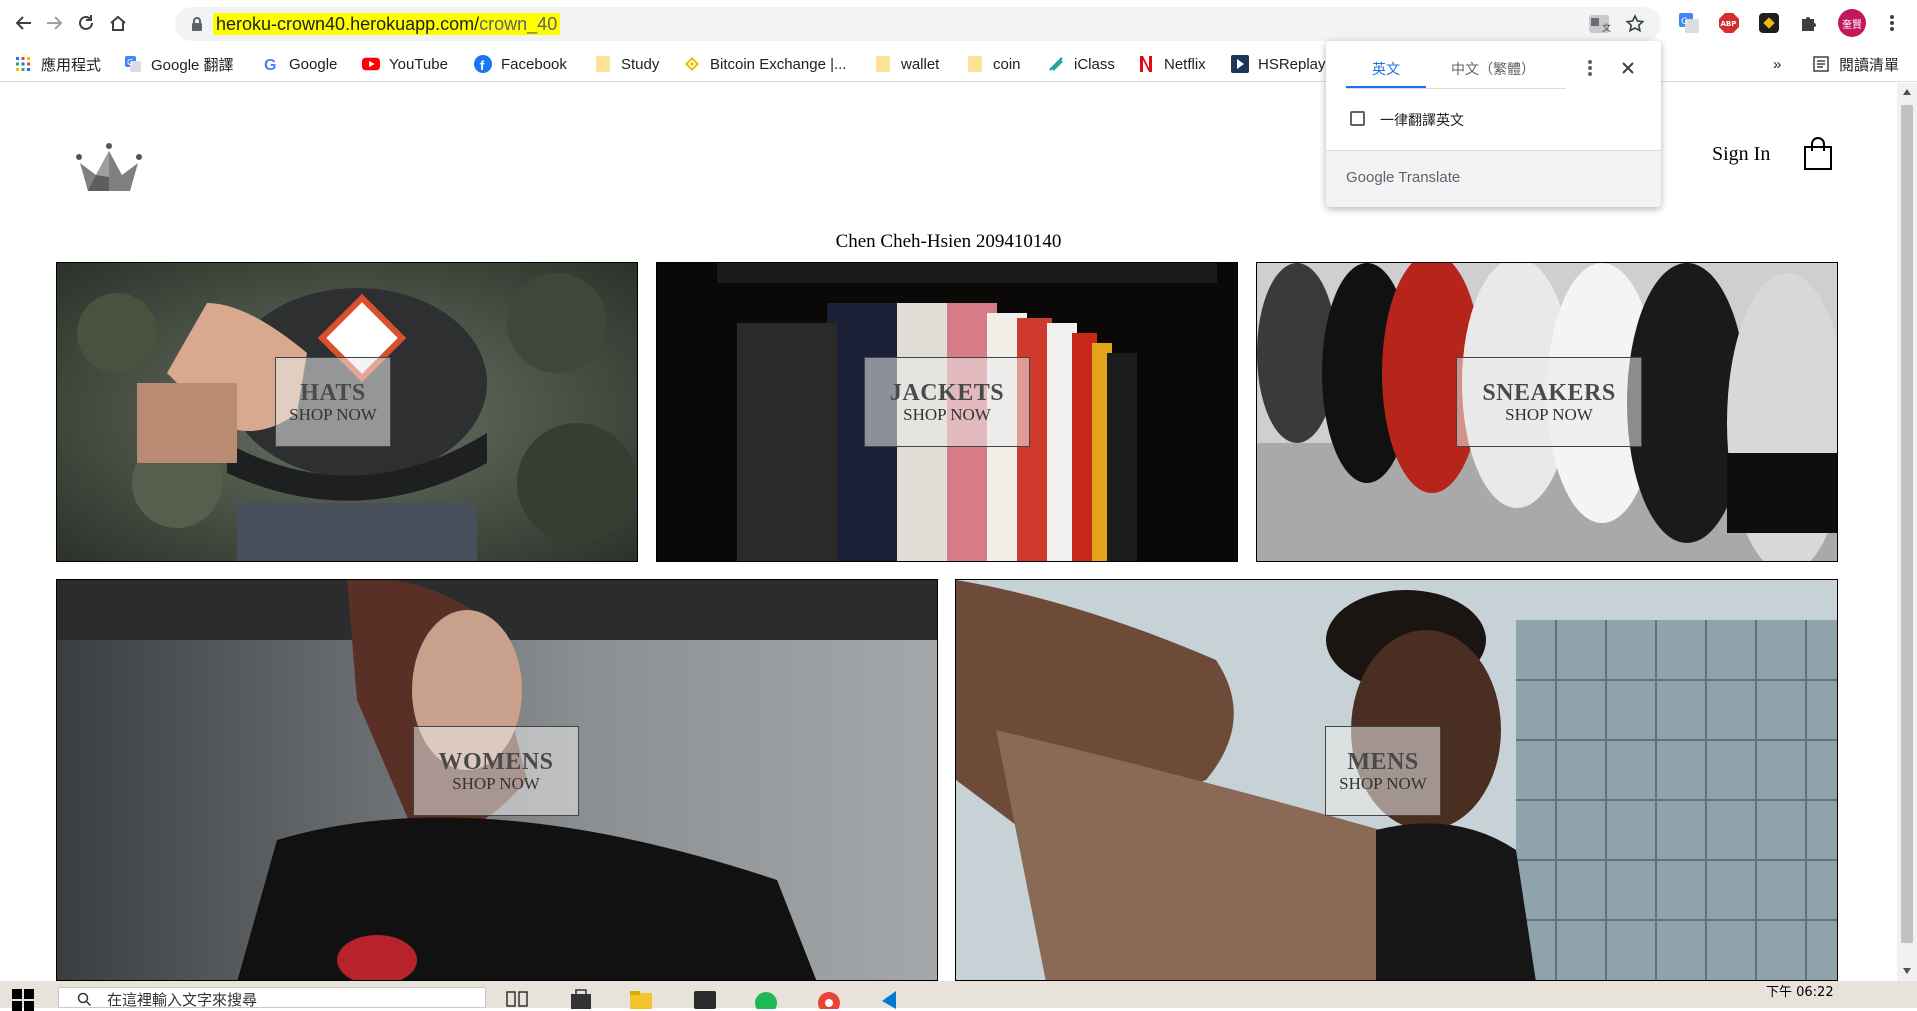  I want to click on category-title: HATS, so click(333, 392).